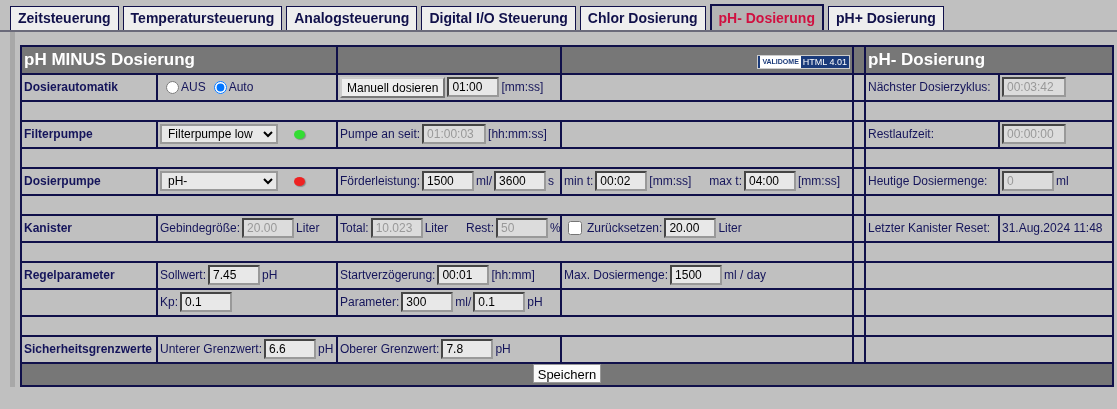  Describe the element at coordinates (183, 275) in the screenshot. I see `field-label: Sollwert:` at that location.